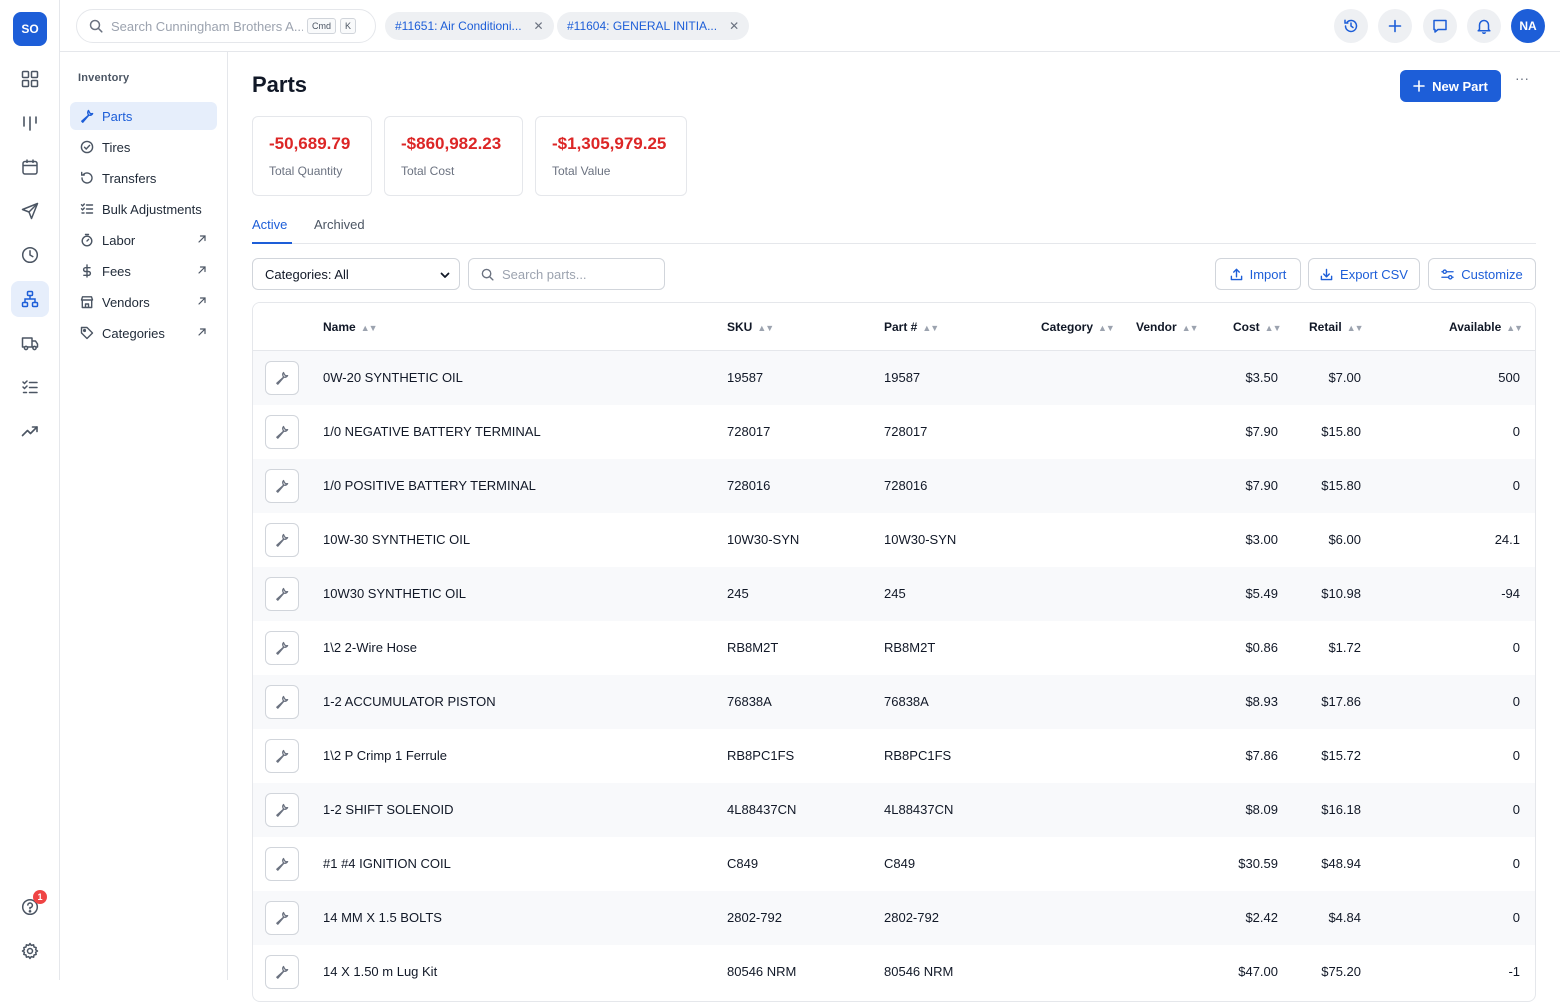 The width and height of the screenshot is (1560, 1002). I want to click on cell-part-number: 76838A, so click(906, 701).